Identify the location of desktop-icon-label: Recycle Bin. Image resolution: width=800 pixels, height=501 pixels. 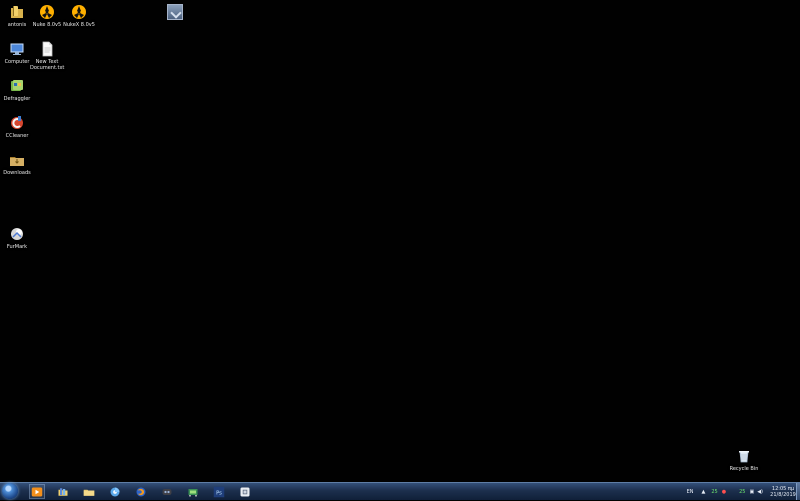
(744, 469).